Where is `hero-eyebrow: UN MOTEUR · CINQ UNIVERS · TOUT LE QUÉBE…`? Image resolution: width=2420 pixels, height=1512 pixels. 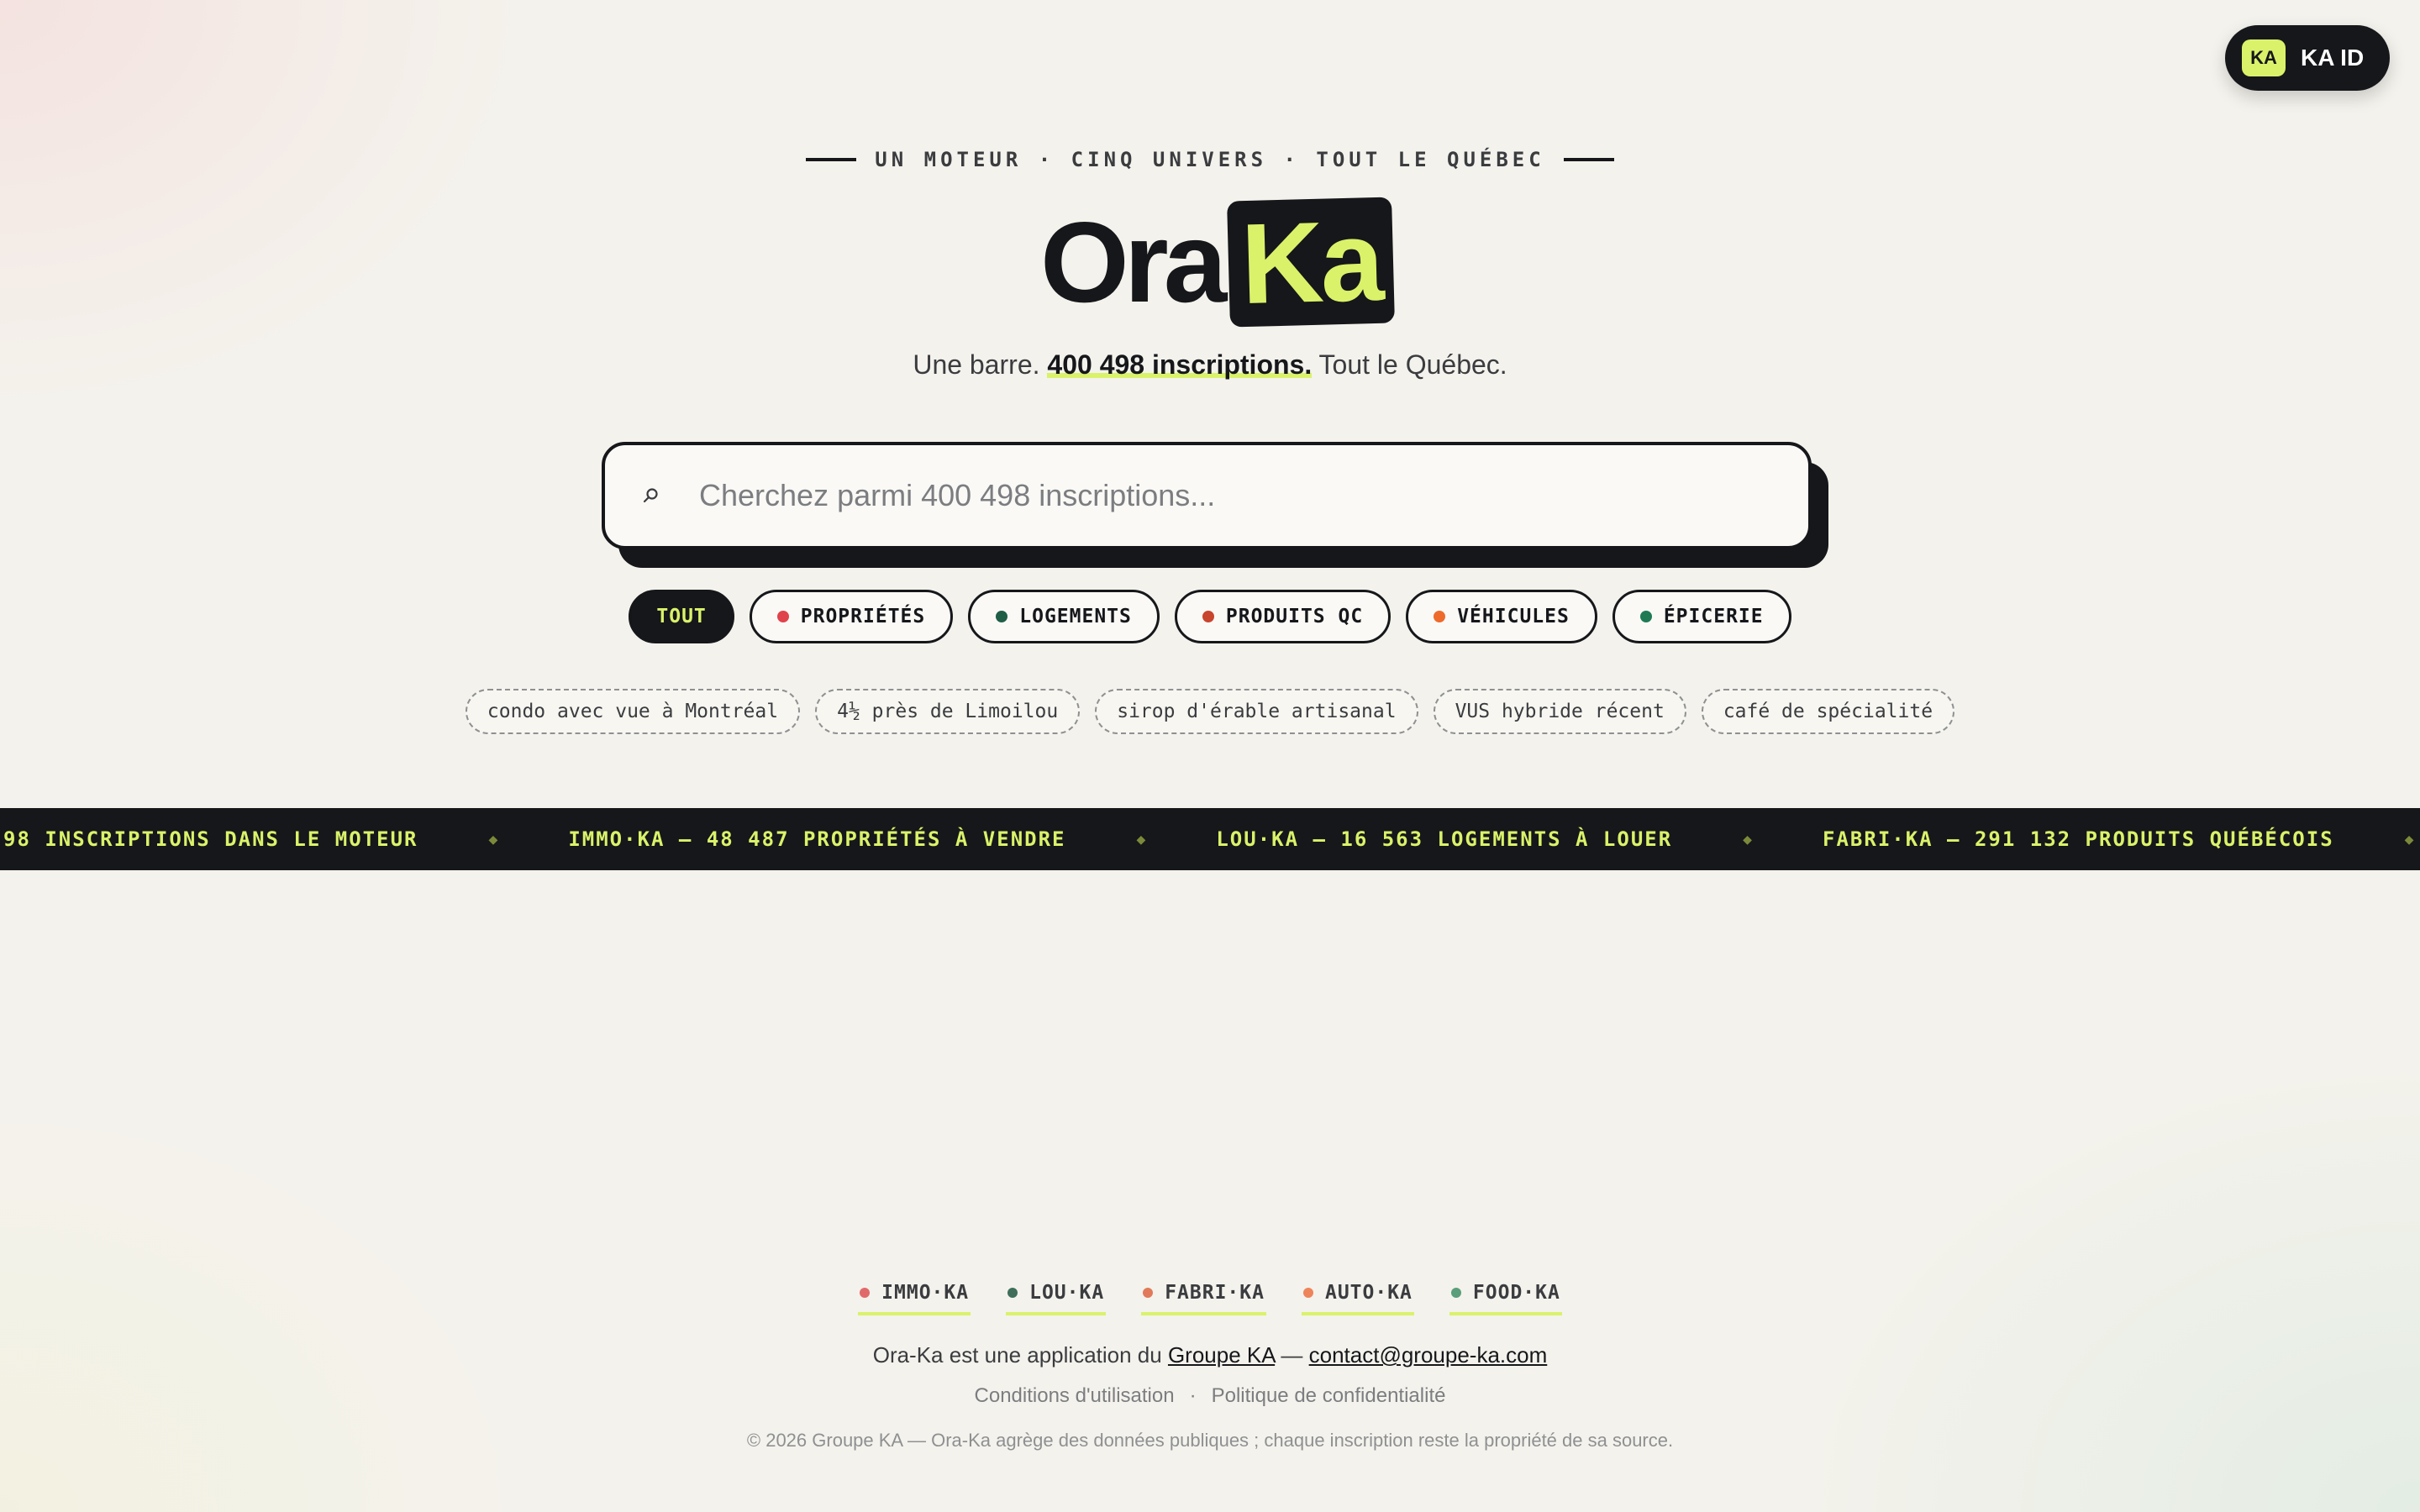 hero-eyebrow: UN MOTEUR · CINQ UNIVERS · TOUT LE QUÉBE… is located at coordinates (1210, 159).